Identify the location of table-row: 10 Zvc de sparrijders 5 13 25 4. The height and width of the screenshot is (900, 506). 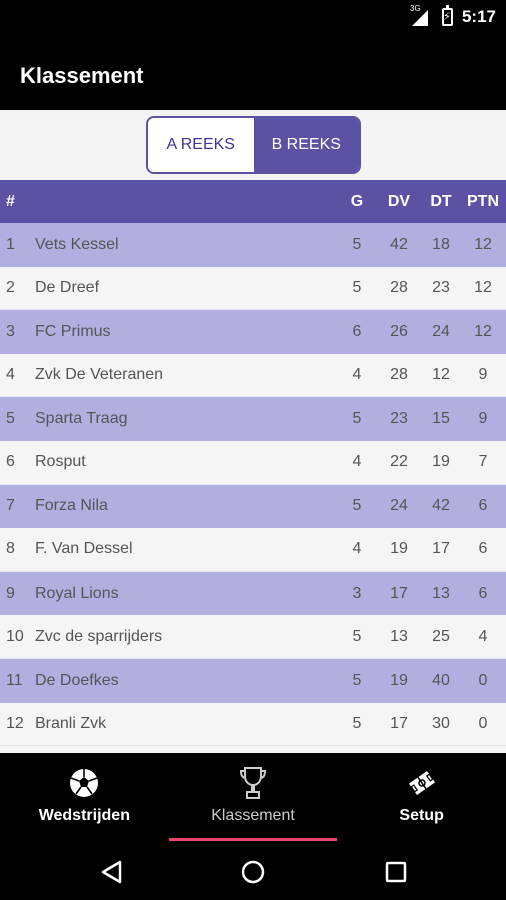
(253, 637).